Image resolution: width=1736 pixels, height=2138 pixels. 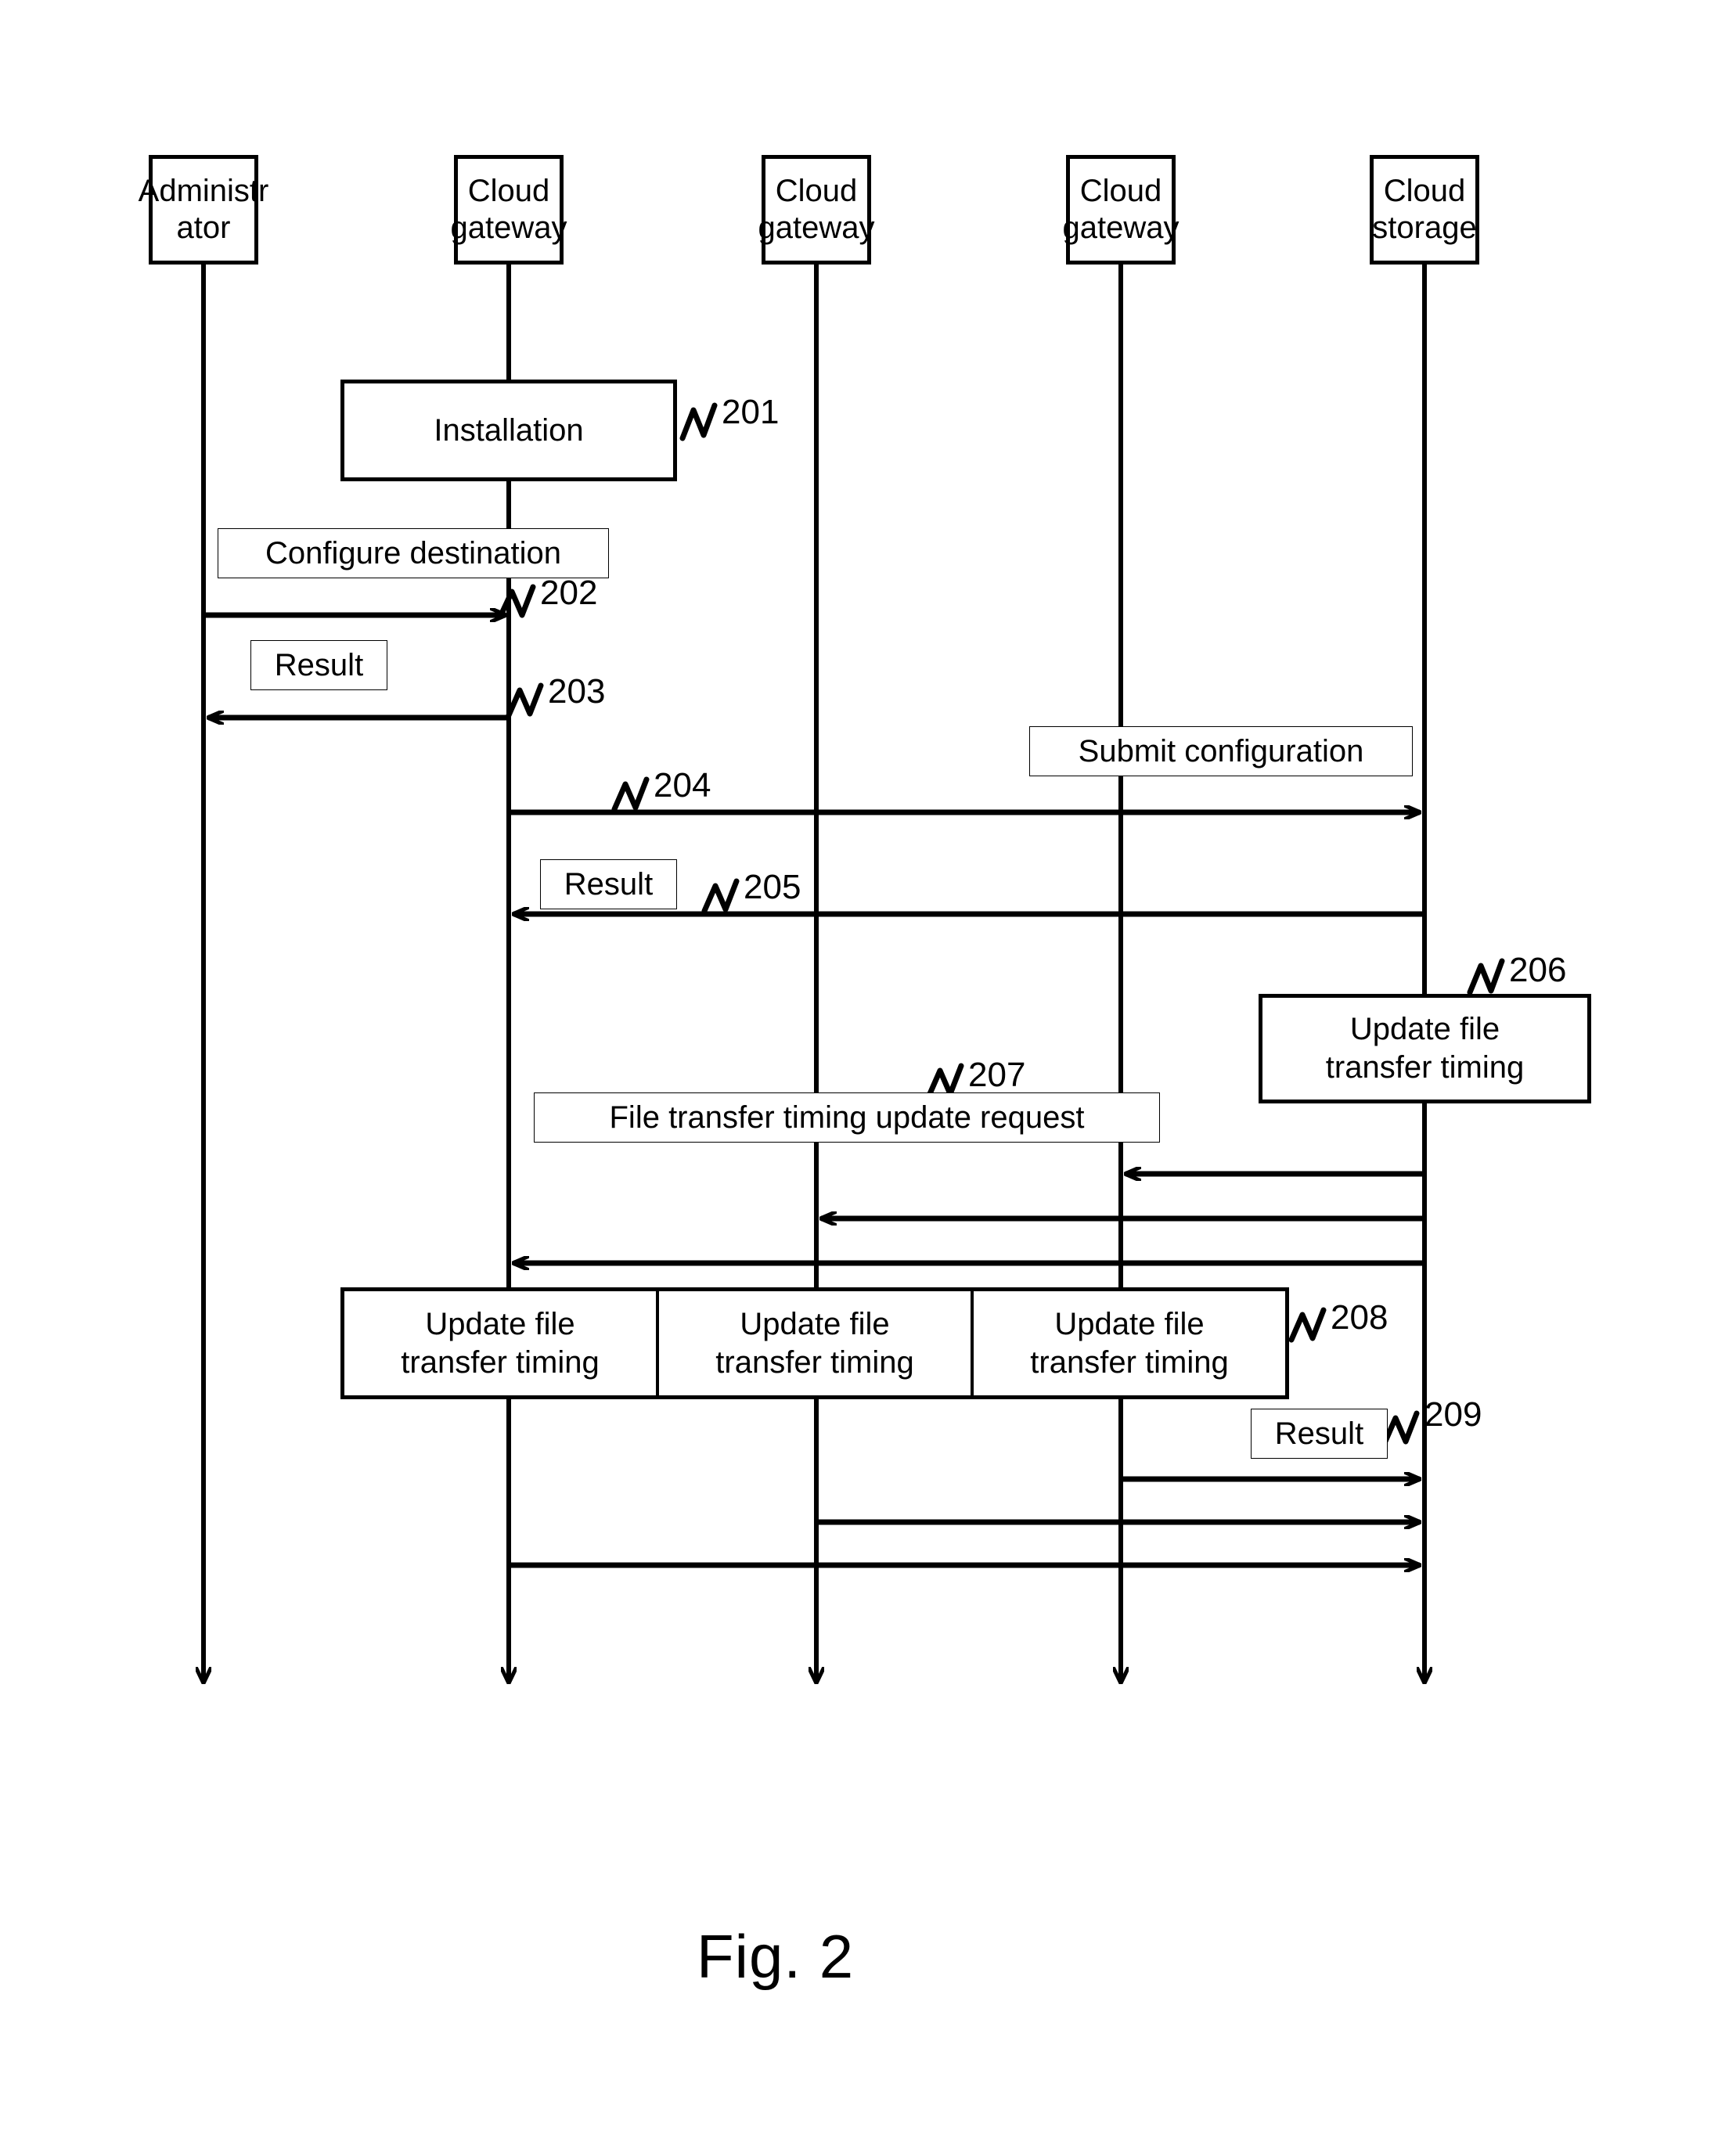 What do you see at coordinates (1453, 1415) in the screenshot?
I see `ref-numeral-209: 209` at bounding box center [1453, 1415].